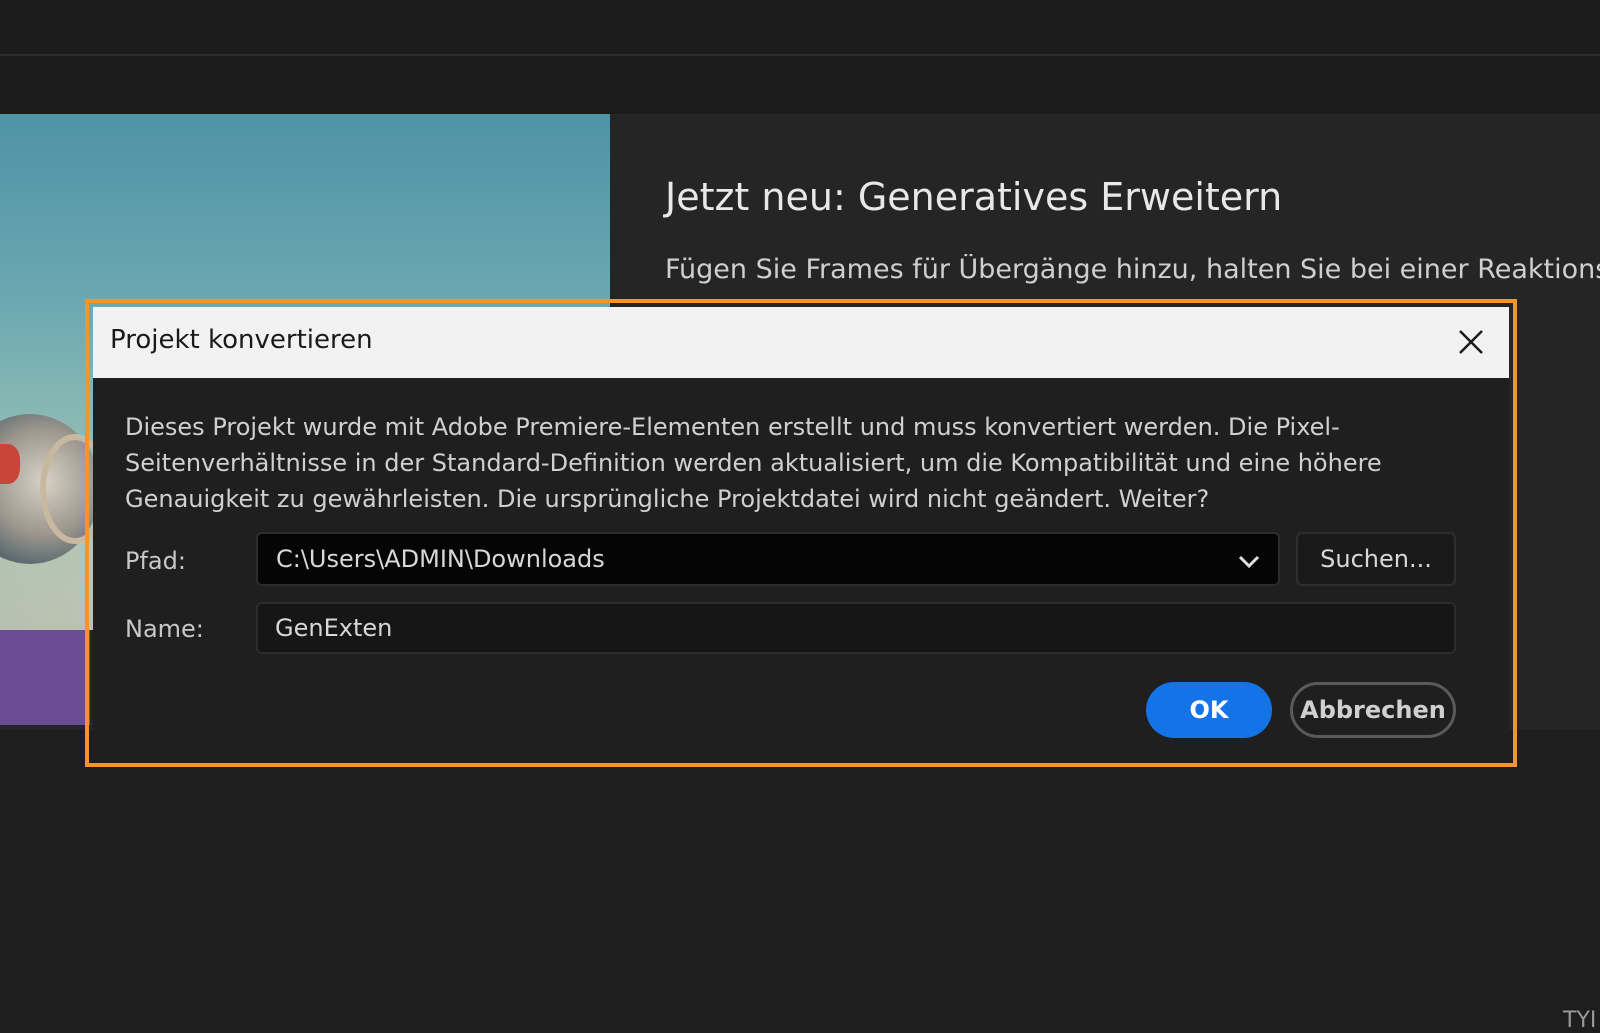 This screenshot has width=1600, height=1033. What do you see at coordinates (1249, 562) in the screenshot?
I see `chevron-down-icon` at bounding box center [1249, 562].